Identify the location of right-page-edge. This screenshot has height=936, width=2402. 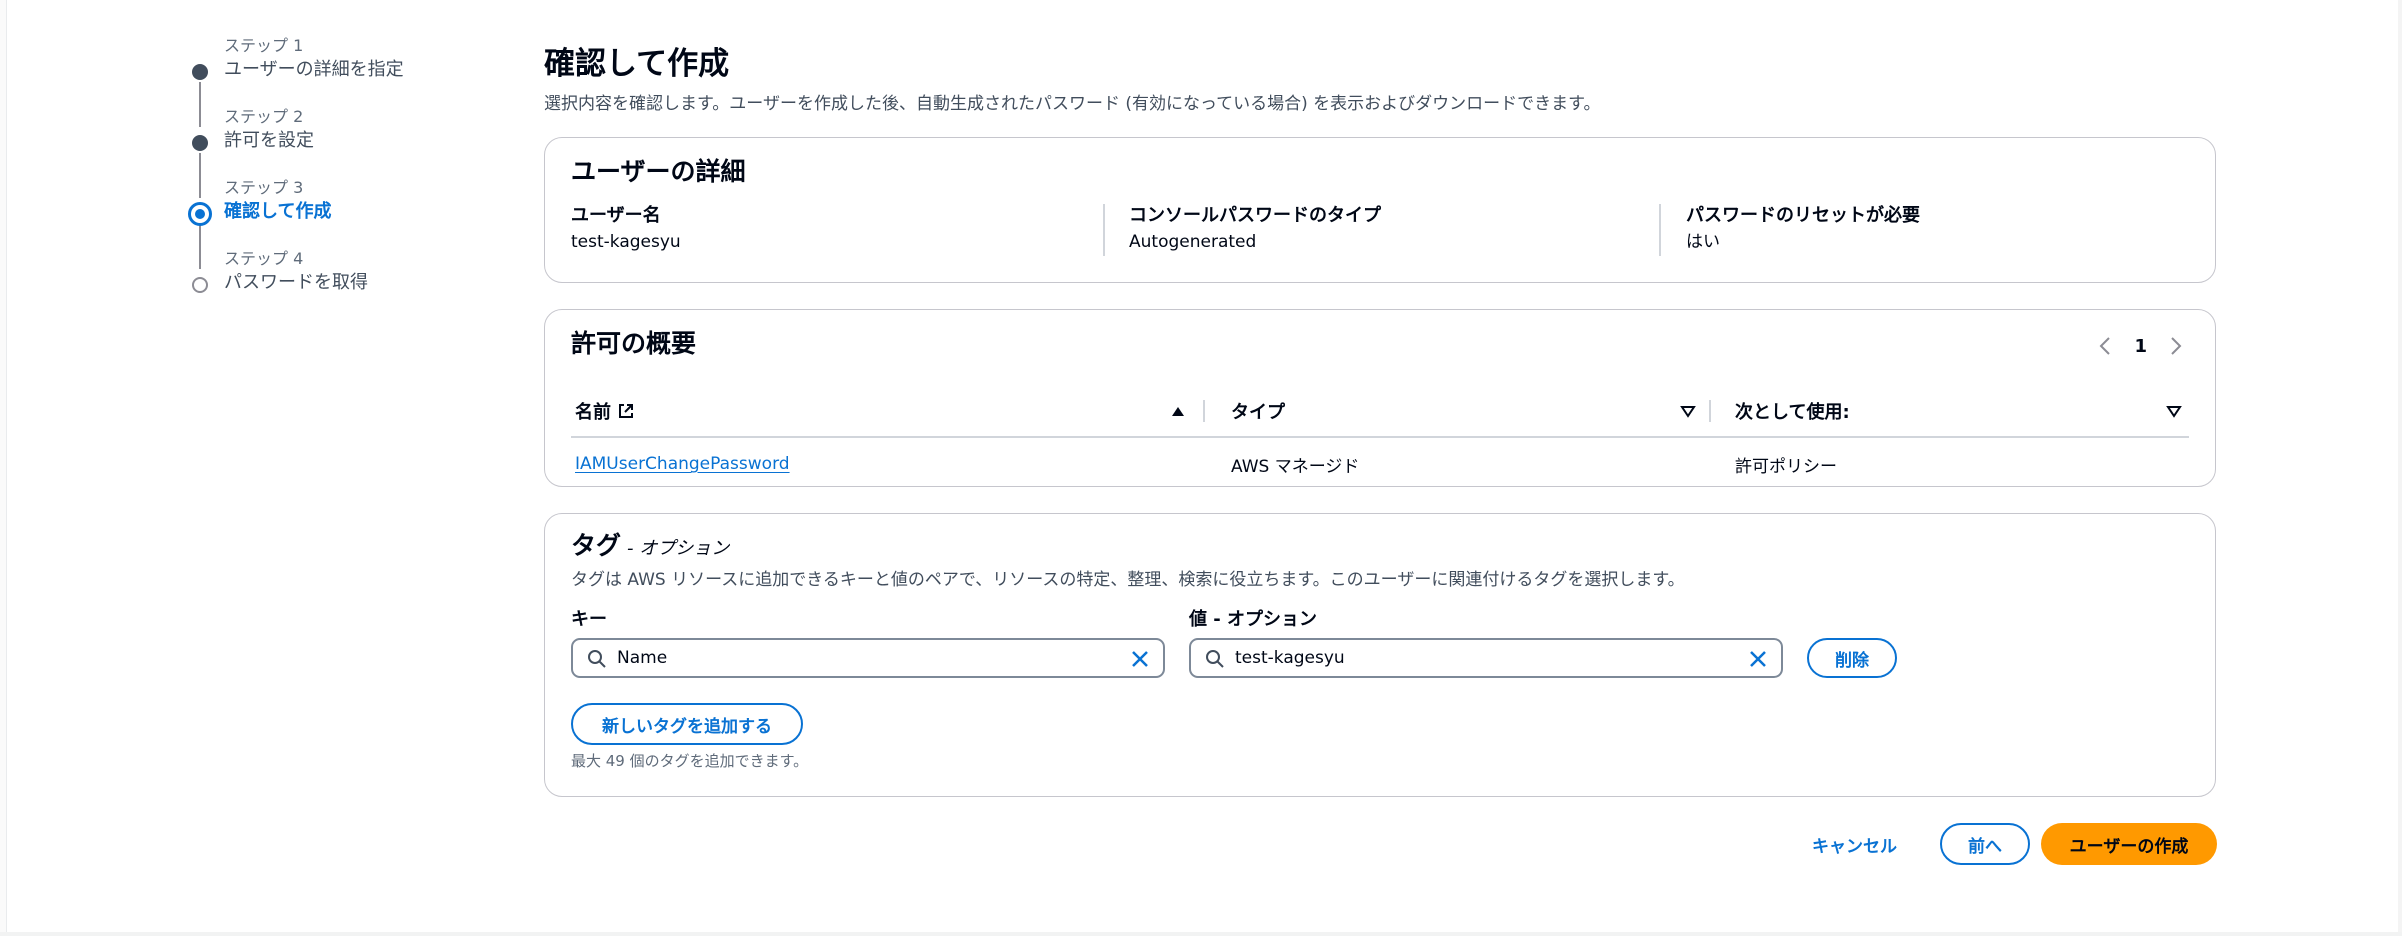
(2400, 468).